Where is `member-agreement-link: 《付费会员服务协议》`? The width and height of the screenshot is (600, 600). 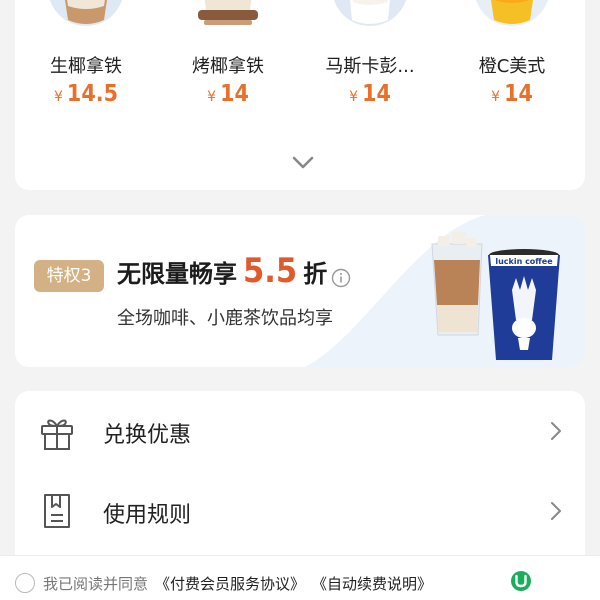 member-agreement-link: 《付费会员服务协议》 is located at coordinates (230, 583).